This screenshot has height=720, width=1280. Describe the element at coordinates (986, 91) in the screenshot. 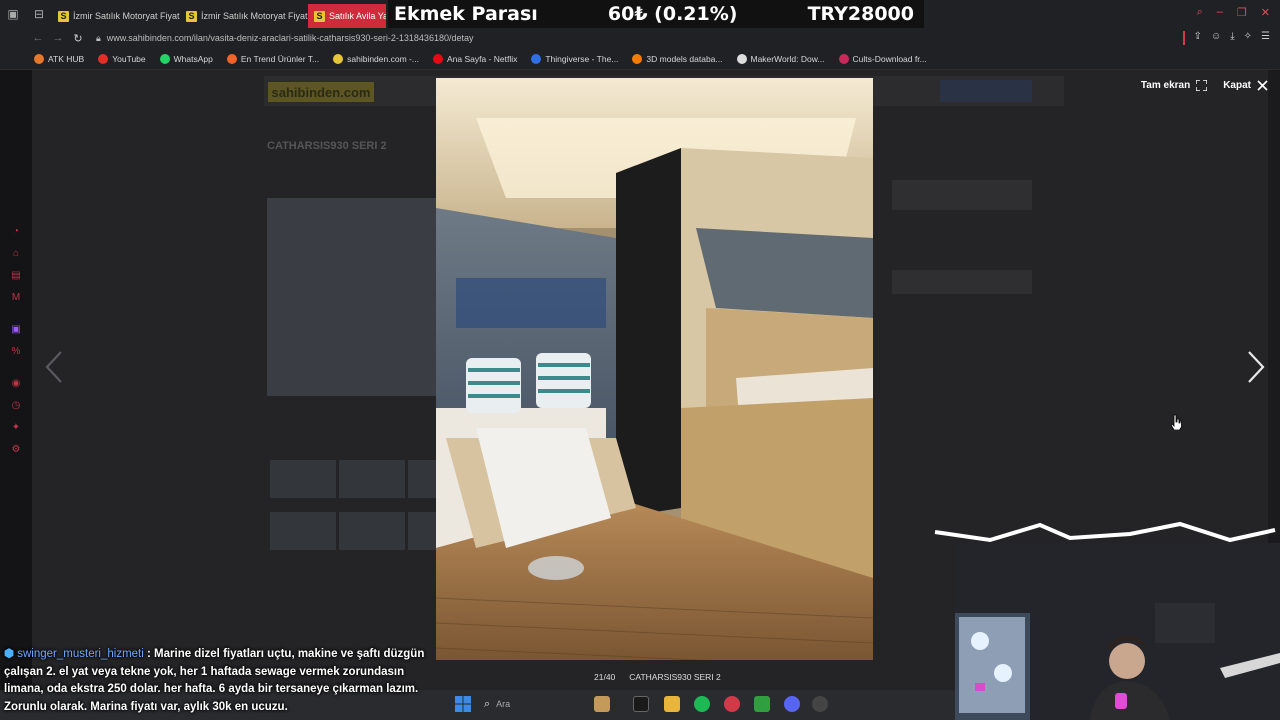

I see `header-button` at that location.